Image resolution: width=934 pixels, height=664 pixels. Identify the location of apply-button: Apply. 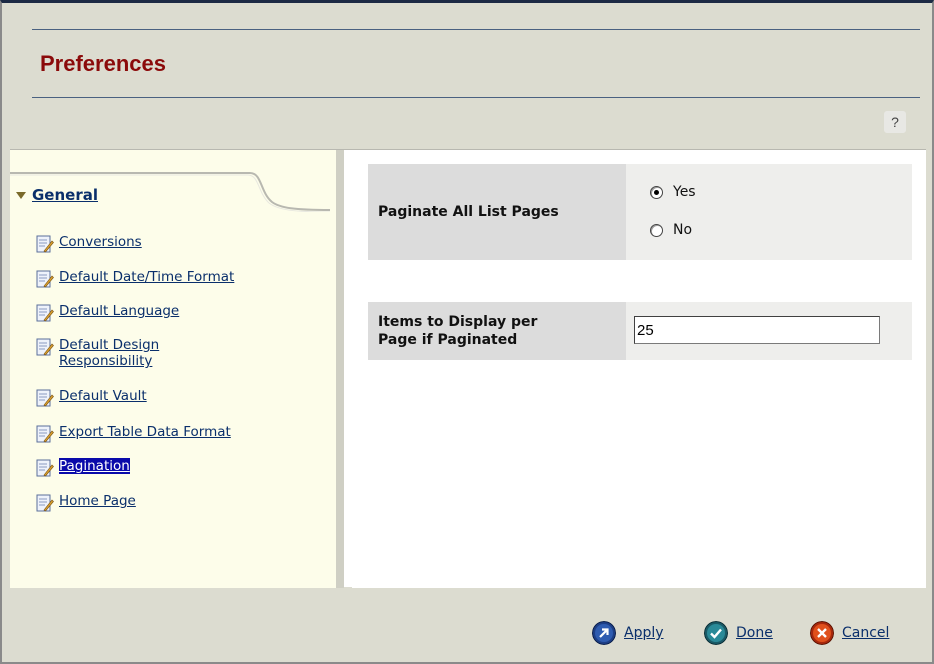
(628, 633).